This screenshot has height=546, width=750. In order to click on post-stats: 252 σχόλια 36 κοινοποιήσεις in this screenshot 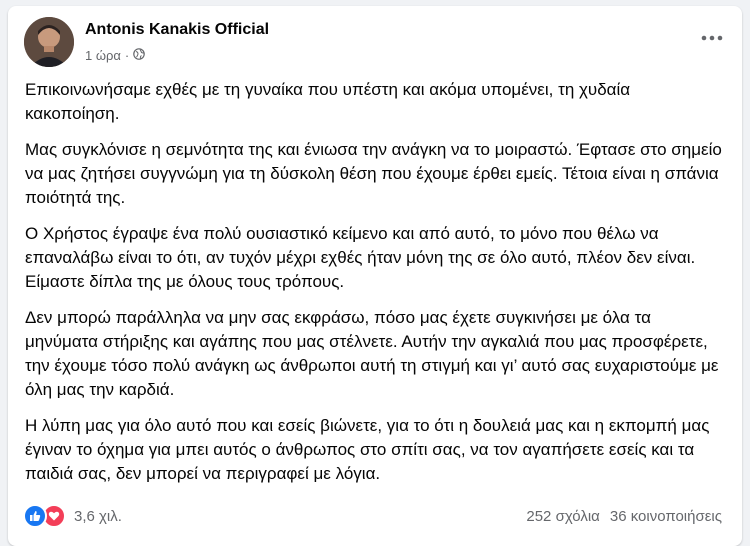, I will do `click(624, 516)`.